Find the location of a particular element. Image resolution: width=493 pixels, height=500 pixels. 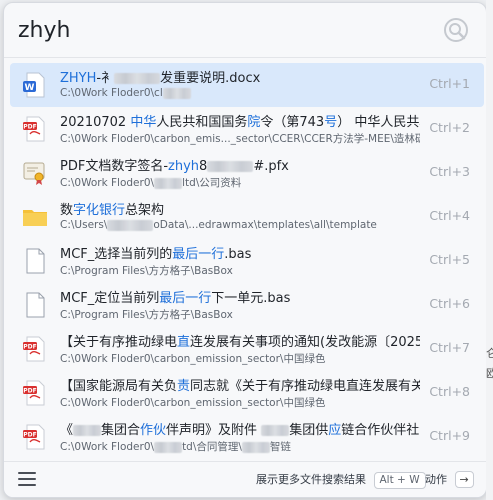

everything-search-logo-icon is located at coordinates (456, 30).